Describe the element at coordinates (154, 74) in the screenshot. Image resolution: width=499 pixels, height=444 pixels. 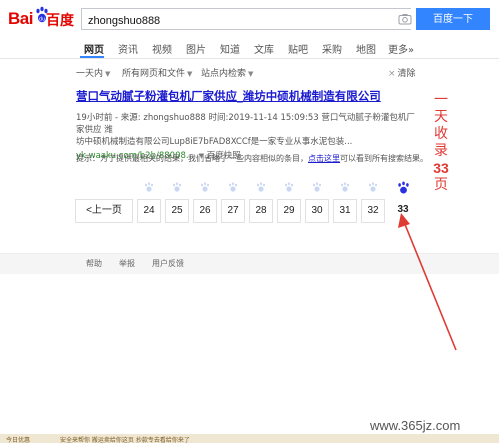
I see `type-filter-label: 所有网页和文件` at that location.